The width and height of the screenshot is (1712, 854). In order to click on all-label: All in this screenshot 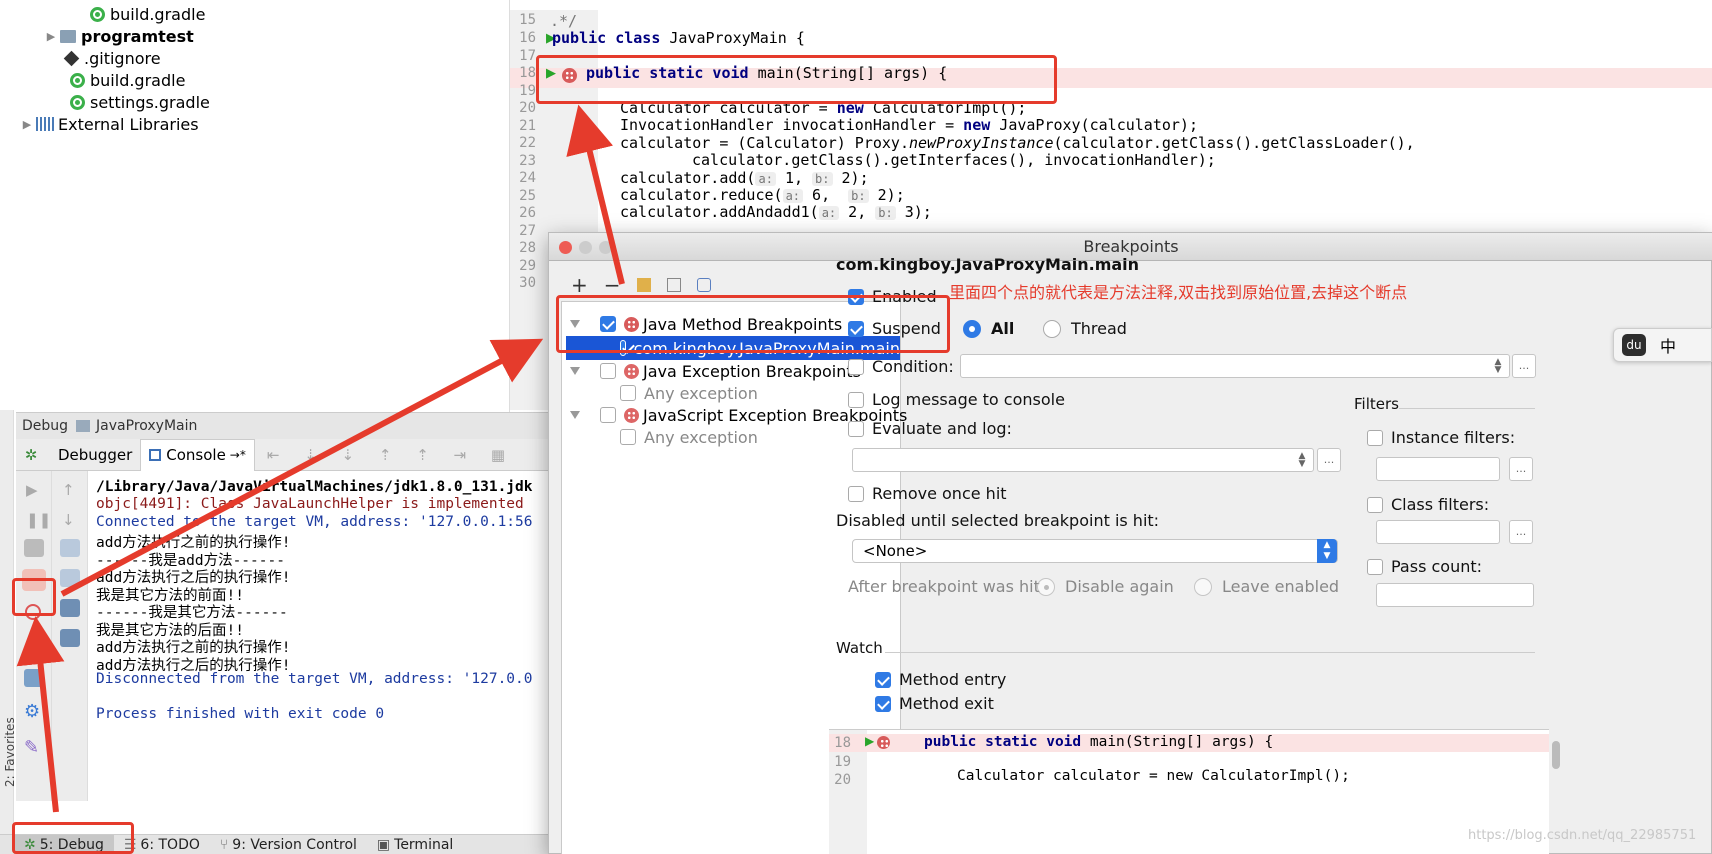, I will do `click(1003, 328)`.